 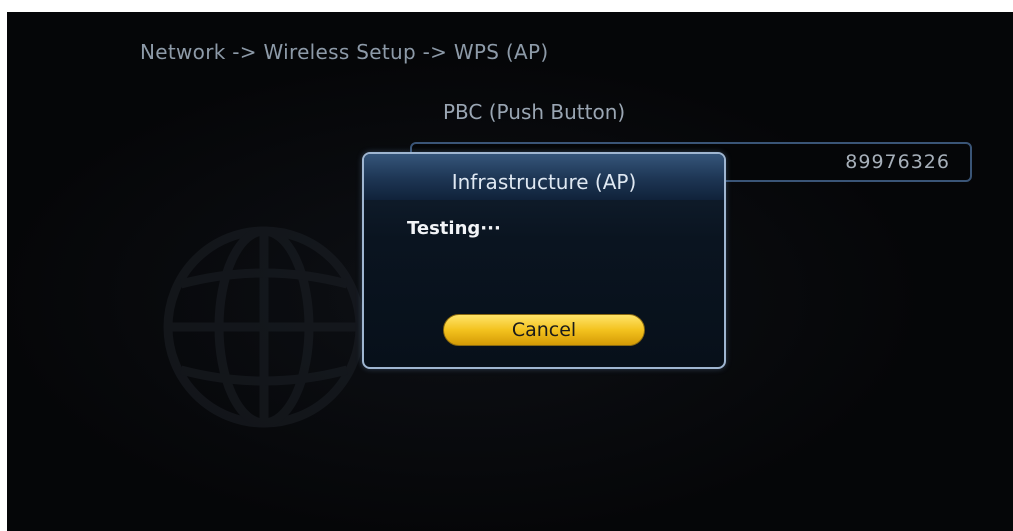 What do you see at coordinates (344, 52) in the screenshot?
I see `breadcrumb: Network -> Wireless Setup -> WPS (AP)` at bounding box center [344, 52].